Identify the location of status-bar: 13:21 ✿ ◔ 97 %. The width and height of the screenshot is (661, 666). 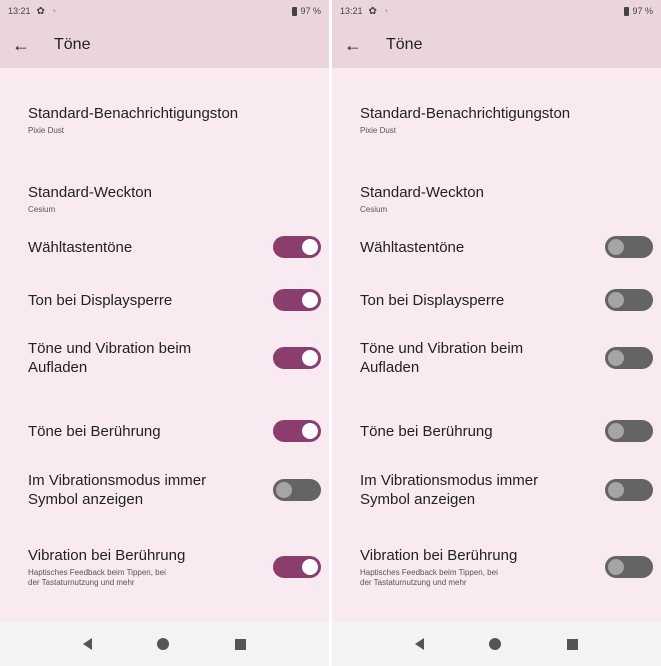
(164, 11).